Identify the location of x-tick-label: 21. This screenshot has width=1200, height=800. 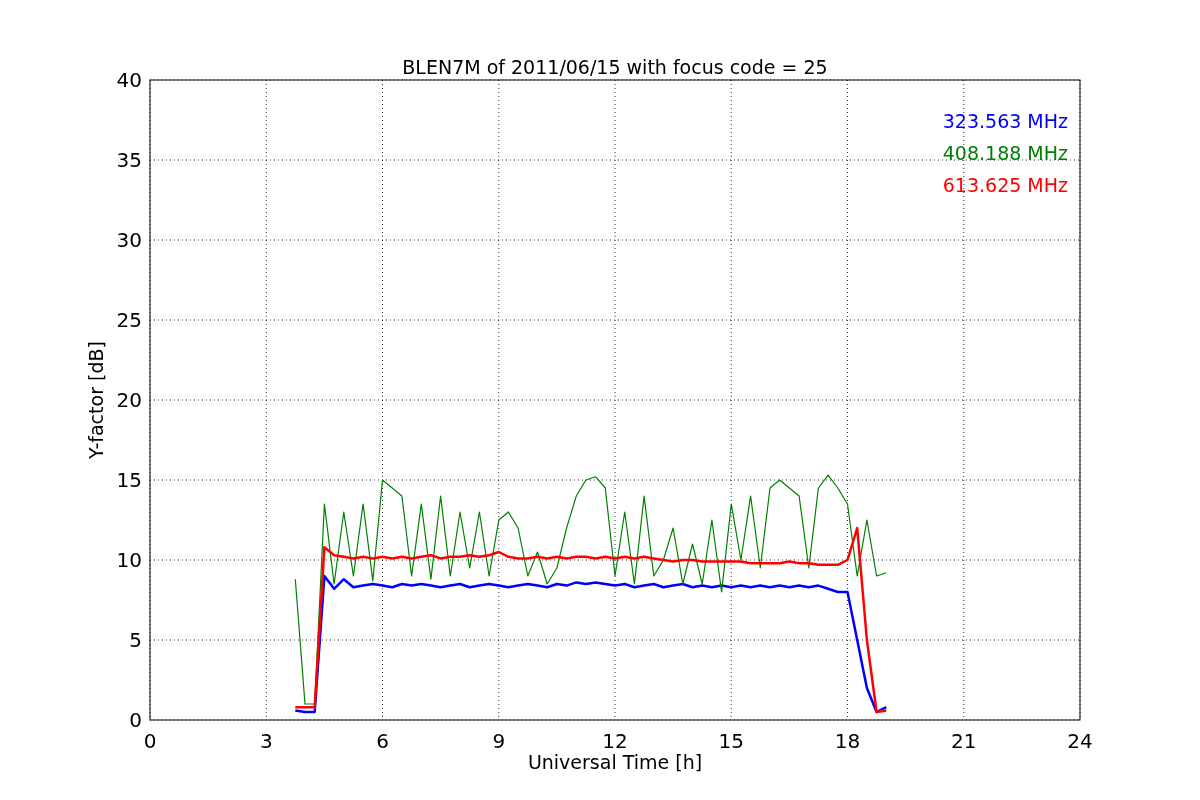
(964, 741).